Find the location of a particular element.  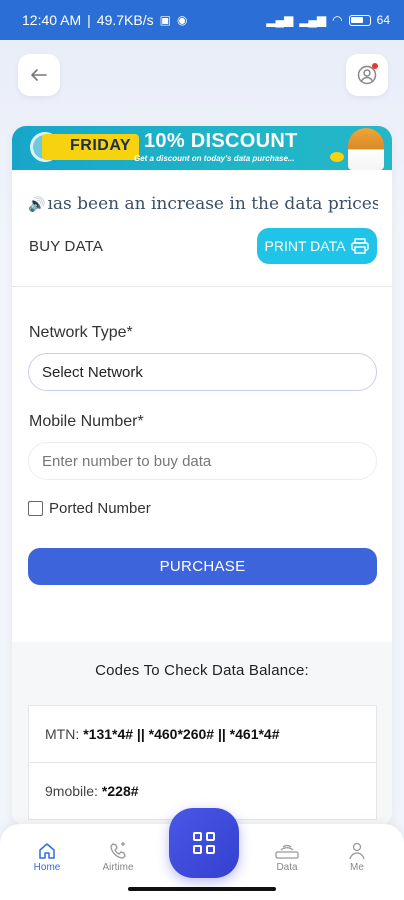

back-button is located at coordinates (39, 75).